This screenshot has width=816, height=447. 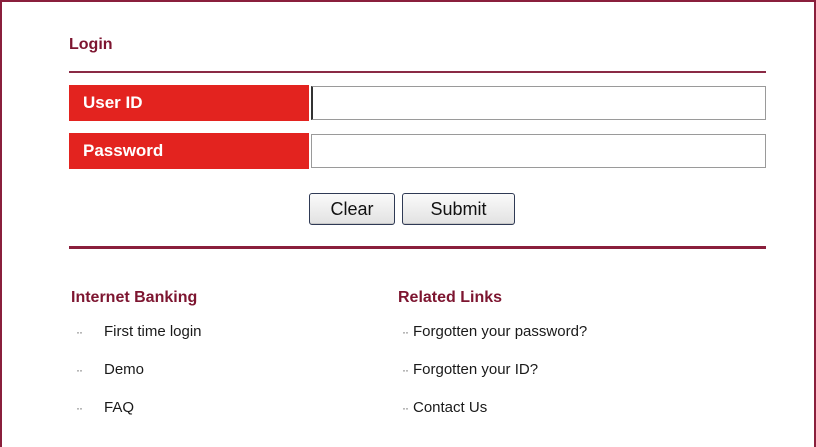 What do you see at coordinates (458, 209) in the screenshot?
I see `submit-button: Submit` at bounding box center [458, 209].